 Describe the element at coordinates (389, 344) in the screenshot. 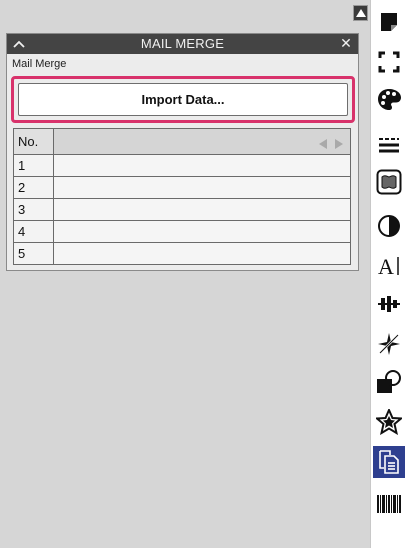

I see `effects-icon` at that location.